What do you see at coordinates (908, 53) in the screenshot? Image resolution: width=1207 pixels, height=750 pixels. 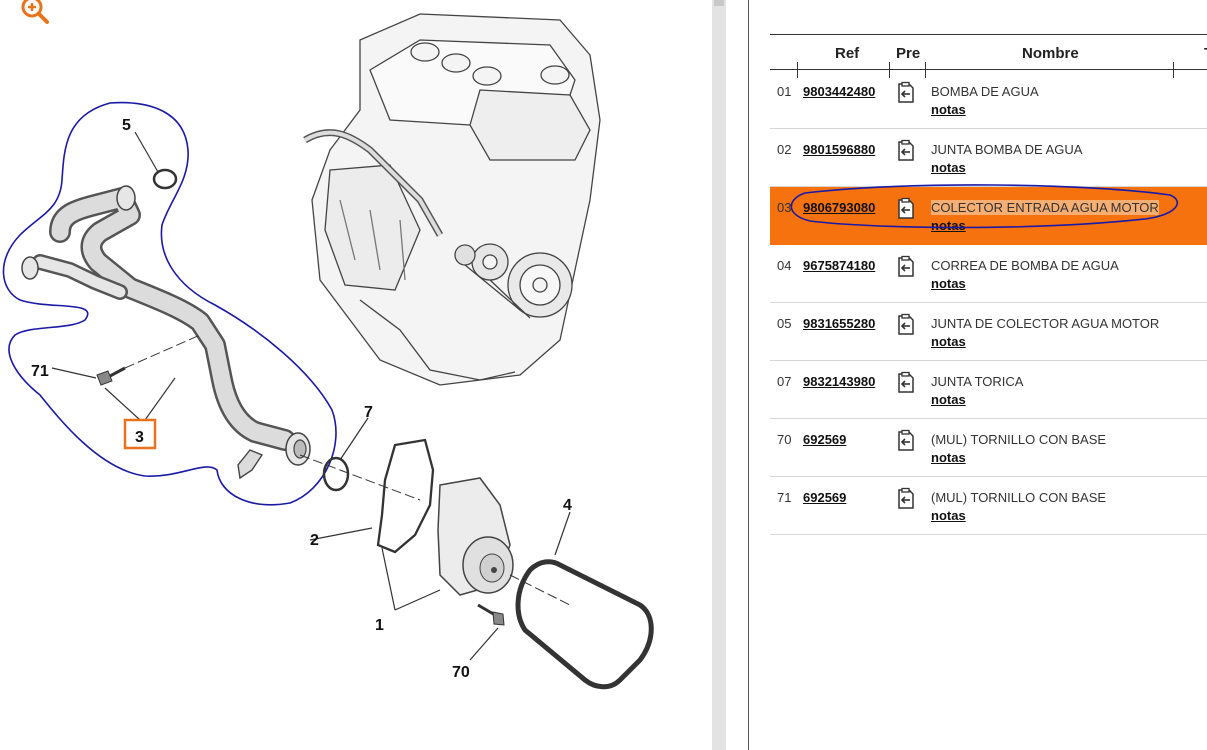 I see `header-pre: Pre` at bounding box center [908, 53].